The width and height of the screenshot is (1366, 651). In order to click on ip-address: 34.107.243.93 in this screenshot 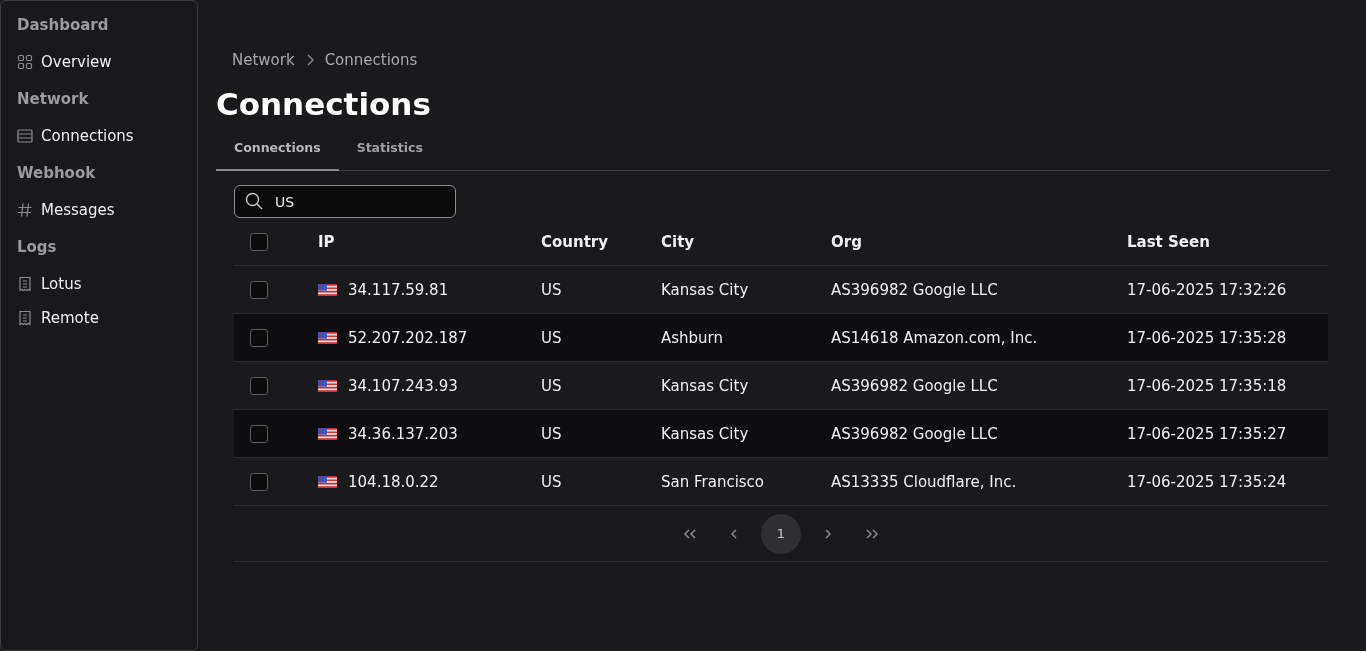, I will do `click(403, 385)`.